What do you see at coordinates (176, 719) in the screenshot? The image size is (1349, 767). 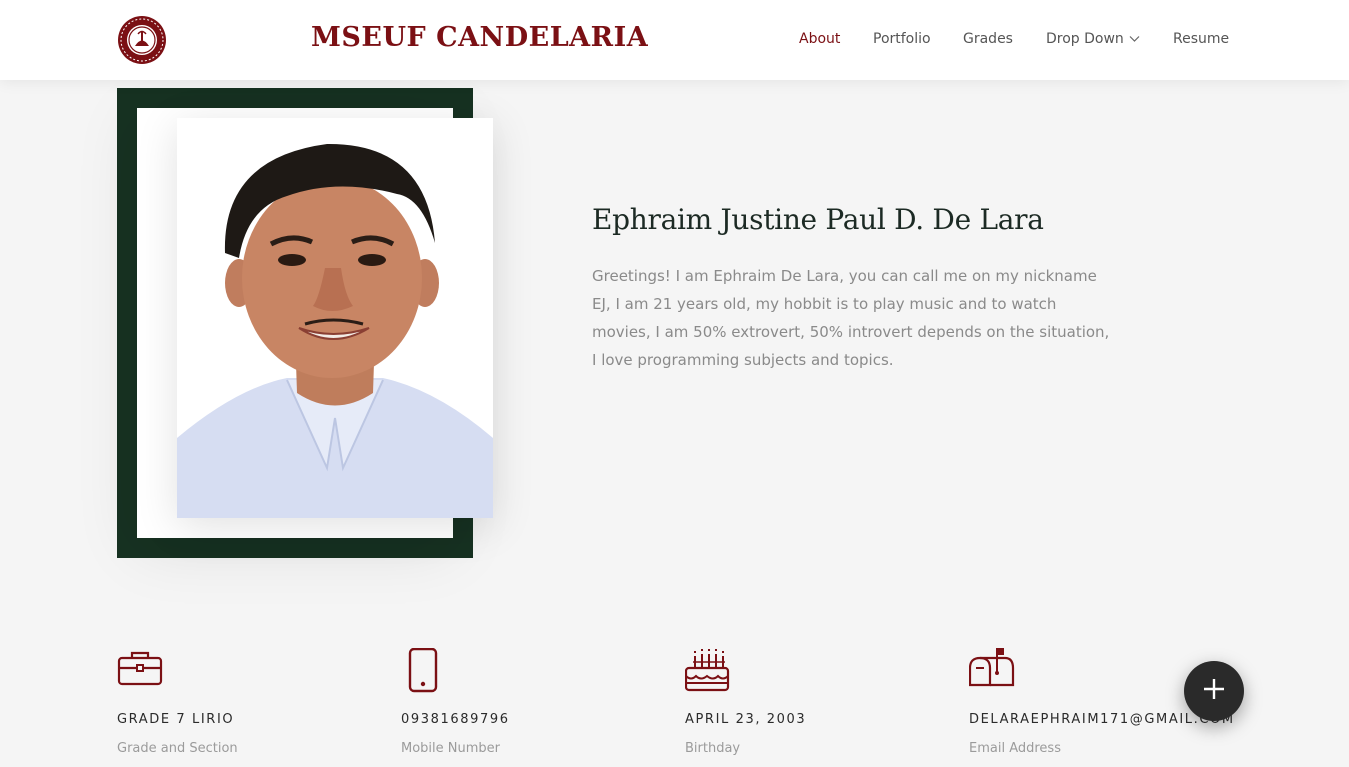 I see `grade-section-value: GRADE 7 LIRIO` at bounding box center [176, 719].